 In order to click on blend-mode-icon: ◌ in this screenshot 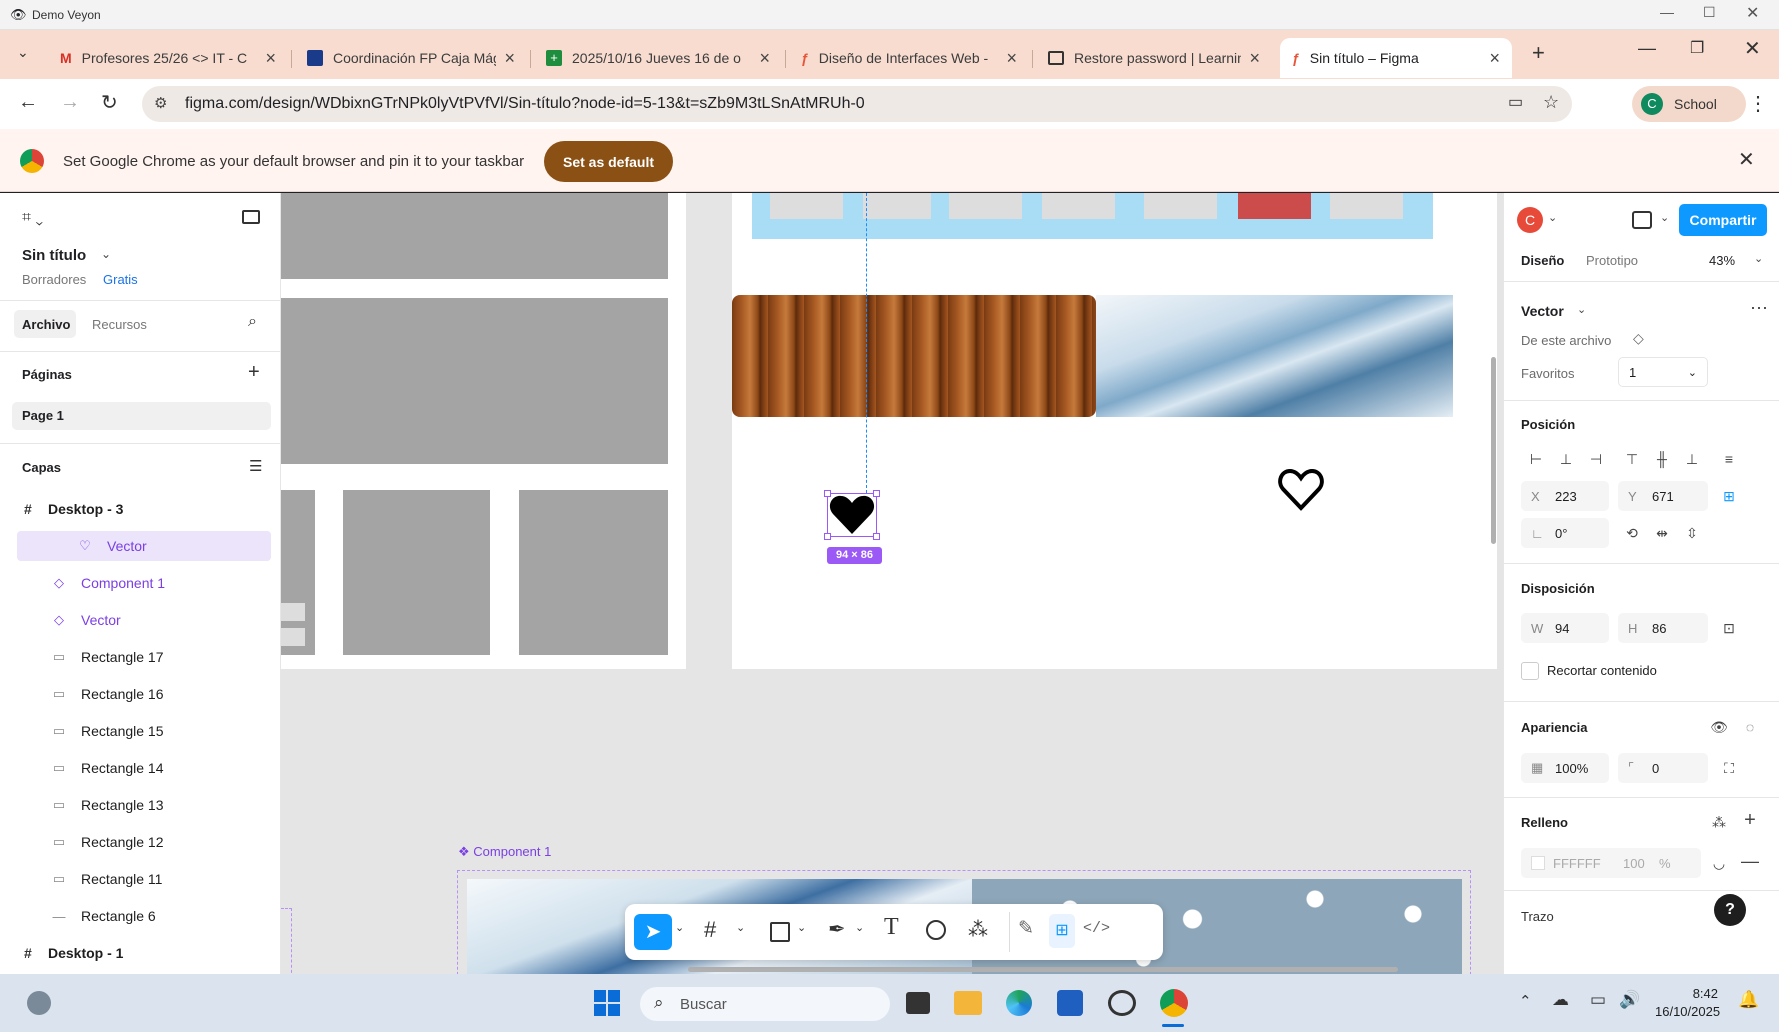, I will do `click(1750, 727)`.